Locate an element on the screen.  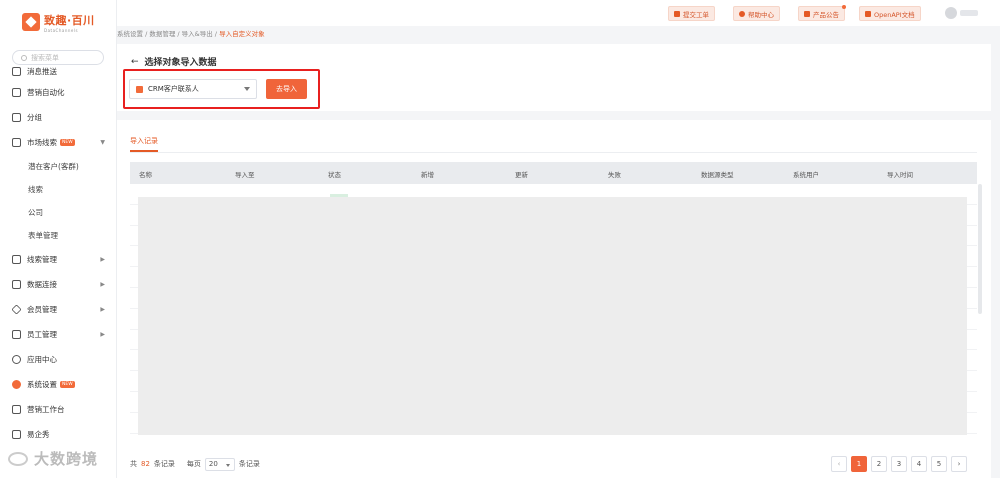
scrollbar is located at coordinates (980, 249).